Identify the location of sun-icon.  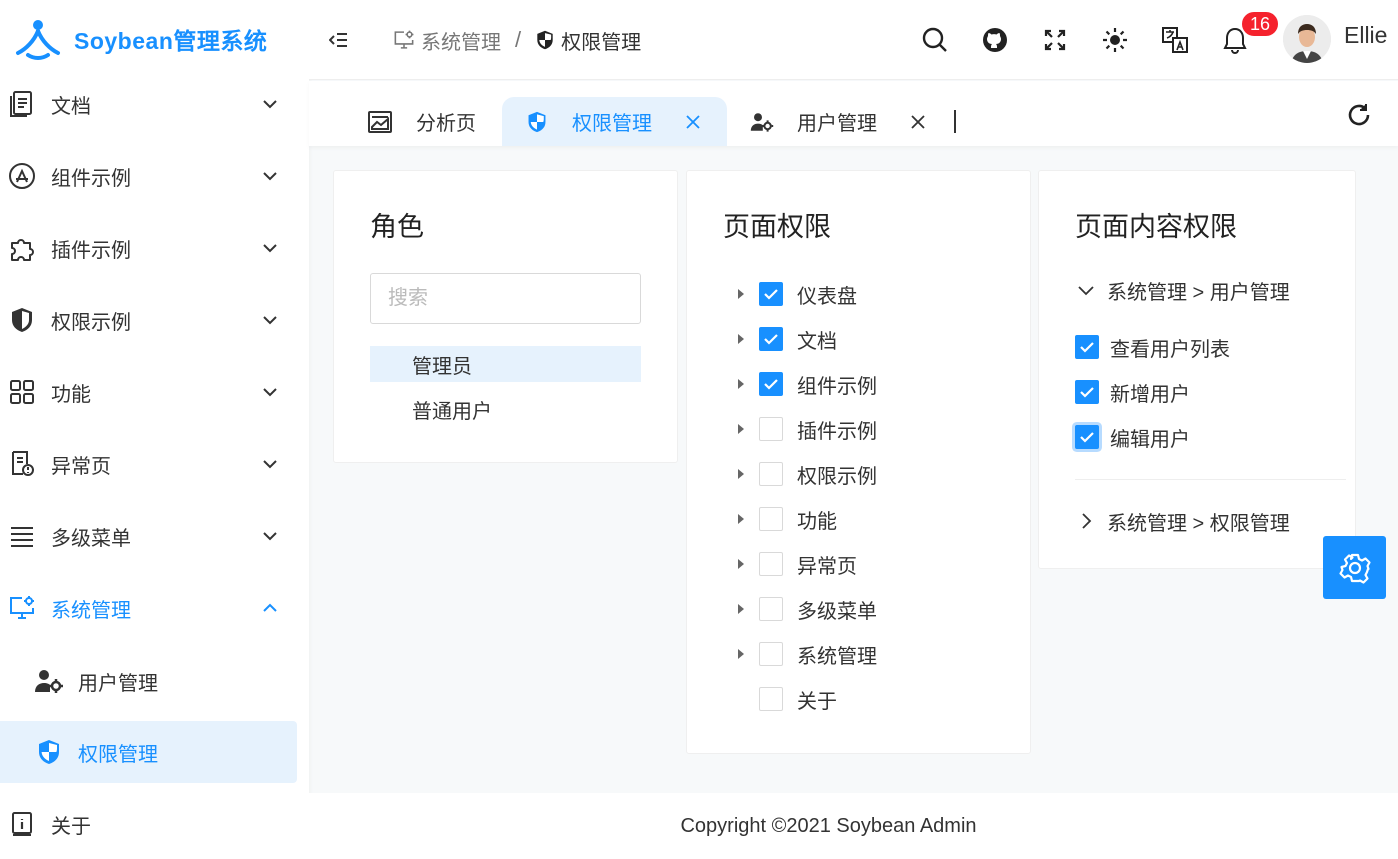
(1115, 40).